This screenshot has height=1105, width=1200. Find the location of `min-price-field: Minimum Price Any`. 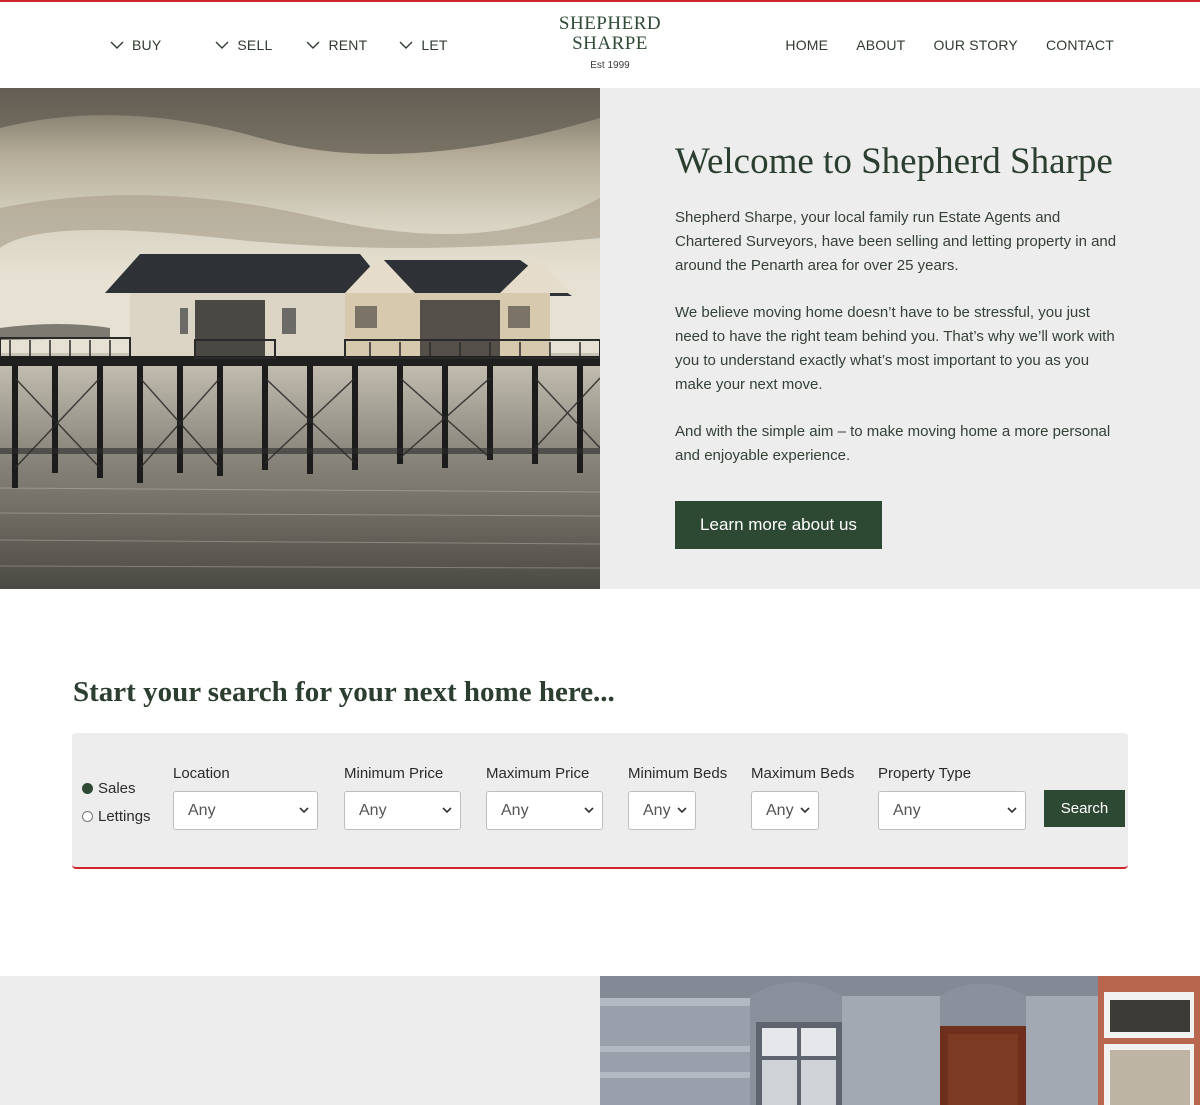

min-price-field: Minimum Price Any is located at coordinates (402, 797).